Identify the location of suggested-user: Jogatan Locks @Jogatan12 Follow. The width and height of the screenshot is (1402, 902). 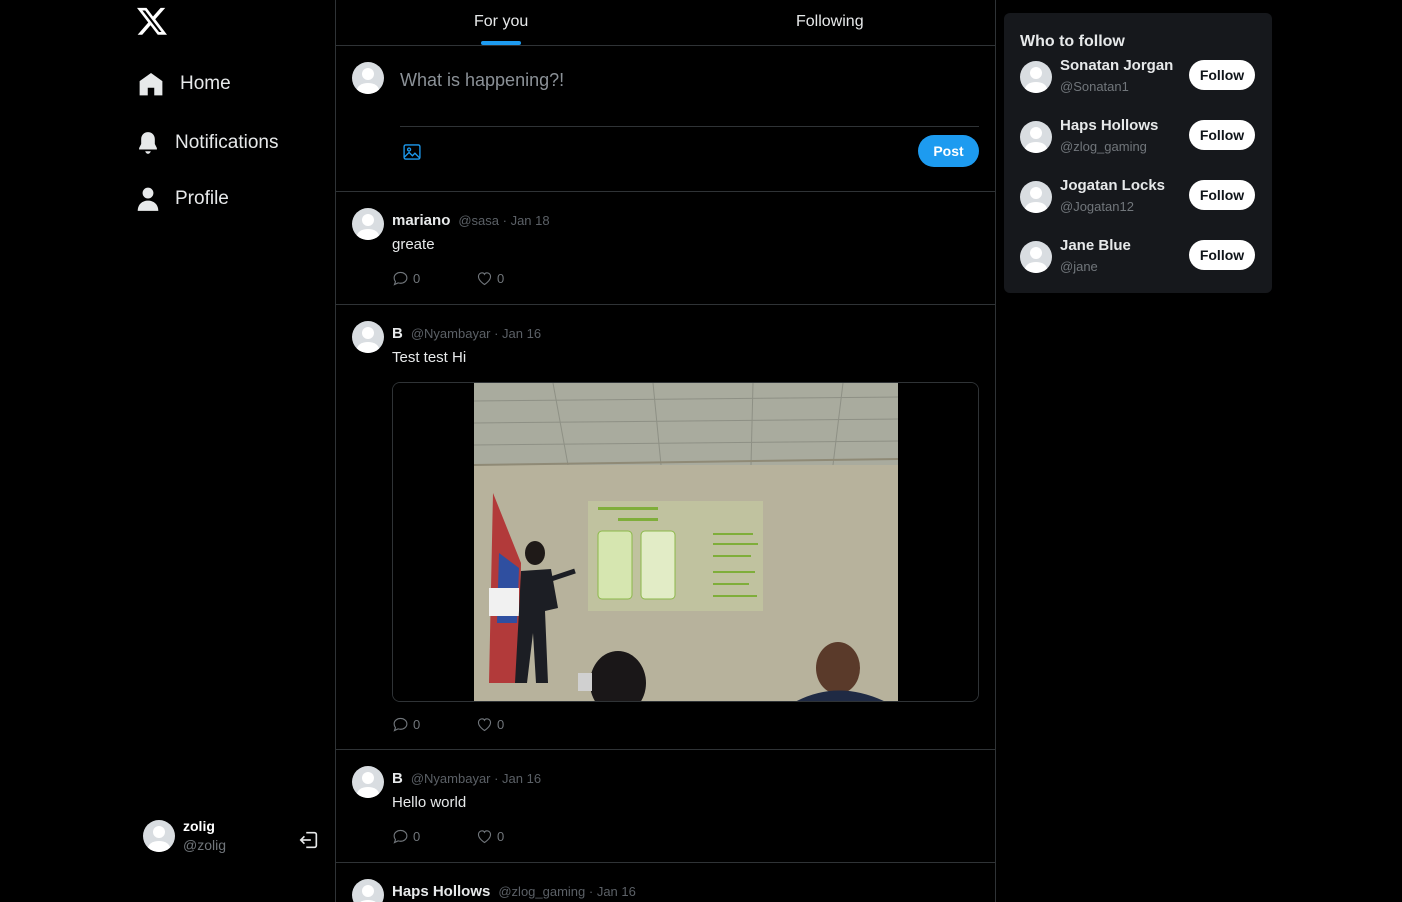
(1138, 197).